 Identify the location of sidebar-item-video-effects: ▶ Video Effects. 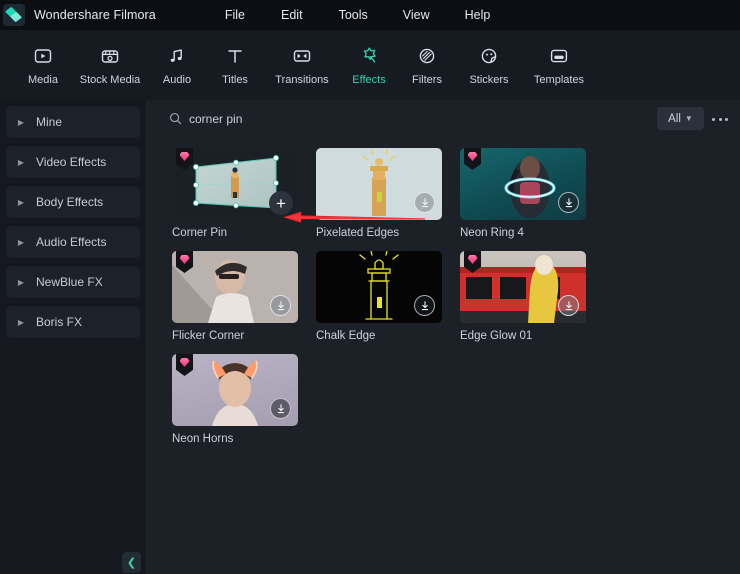
(73, 162).